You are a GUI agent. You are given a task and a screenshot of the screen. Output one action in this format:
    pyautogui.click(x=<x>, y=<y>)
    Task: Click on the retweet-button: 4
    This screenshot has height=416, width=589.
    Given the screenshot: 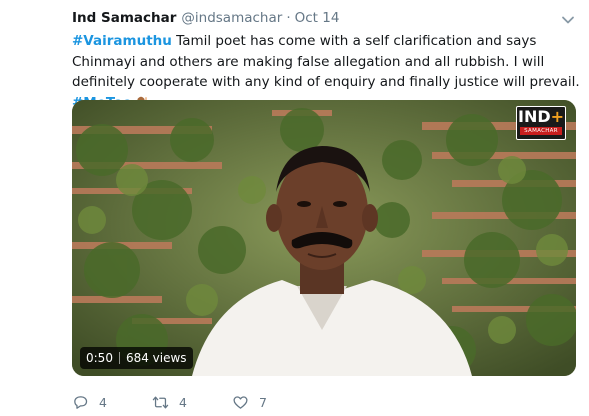 What is the action you would take?
    pyautogui.click(x=192, y=402)
    